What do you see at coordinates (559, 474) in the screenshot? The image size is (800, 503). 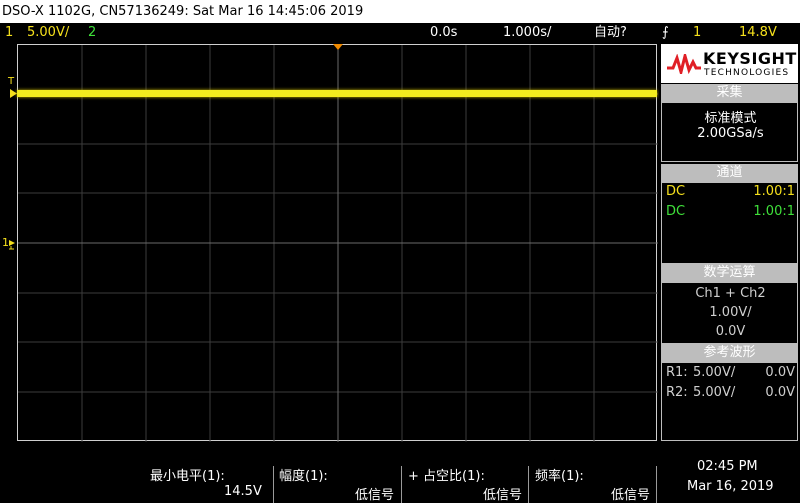 I see `measurement-label: 频率(1):` at bounding box center [559, 474].